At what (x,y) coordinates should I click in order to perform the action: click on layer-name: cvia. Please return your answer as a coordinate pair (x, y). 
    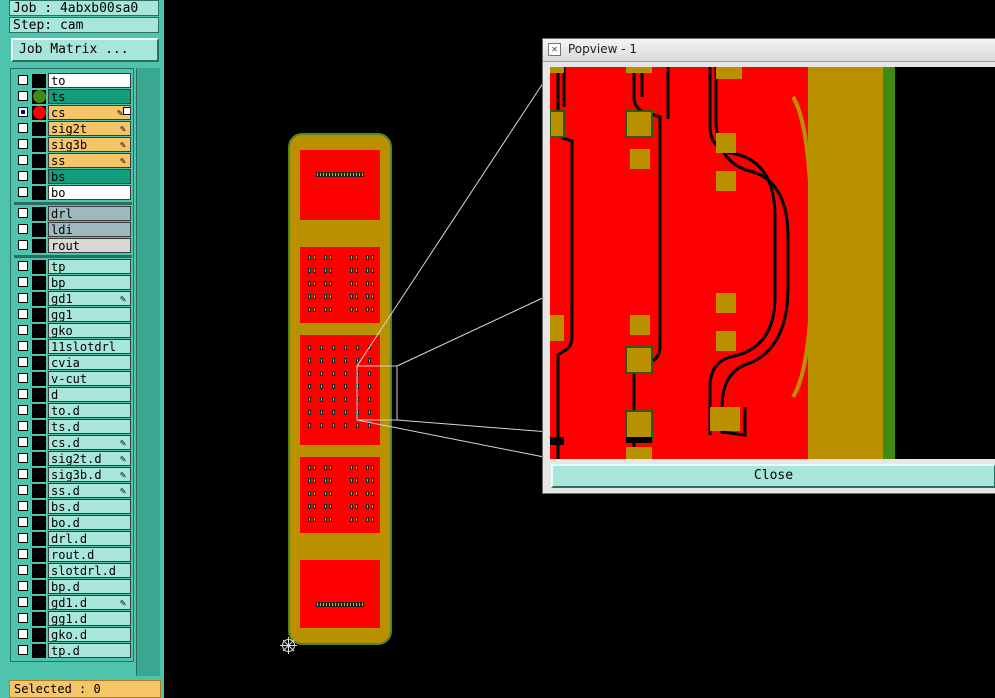
    Looking at the image, I should click on (89, 362).